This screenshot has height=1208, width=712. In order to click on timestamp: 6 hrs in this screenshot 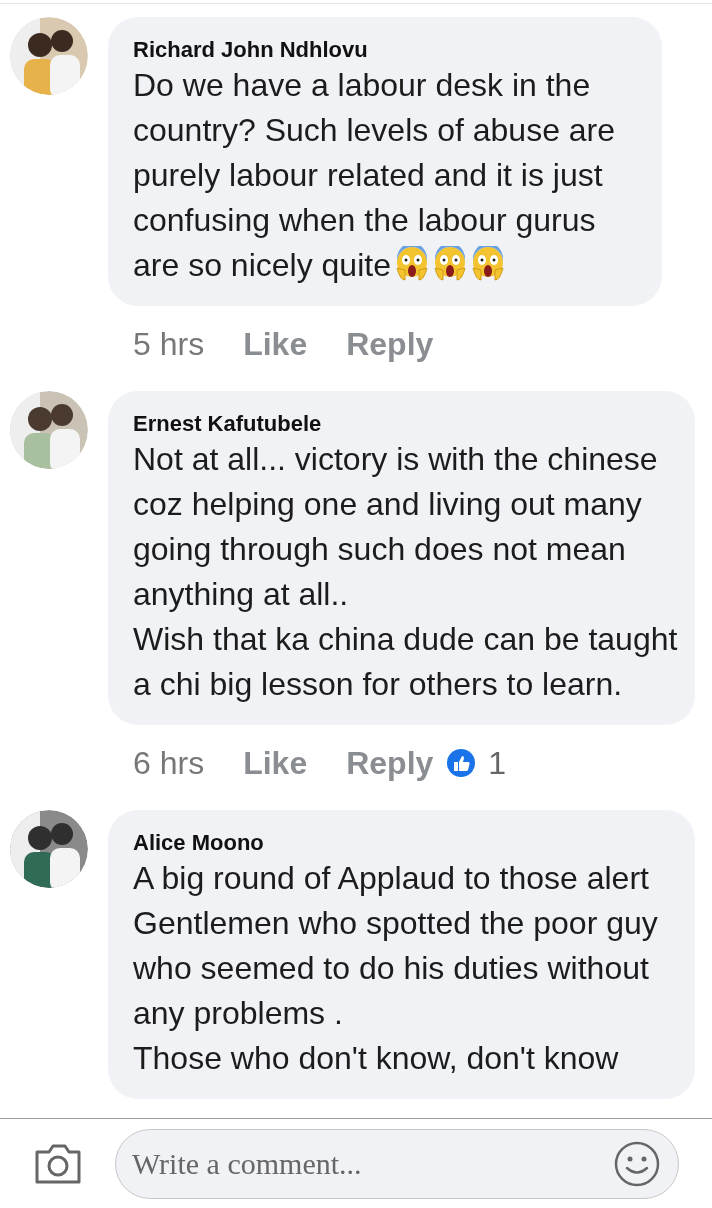, I will do `click(169, 763)`.